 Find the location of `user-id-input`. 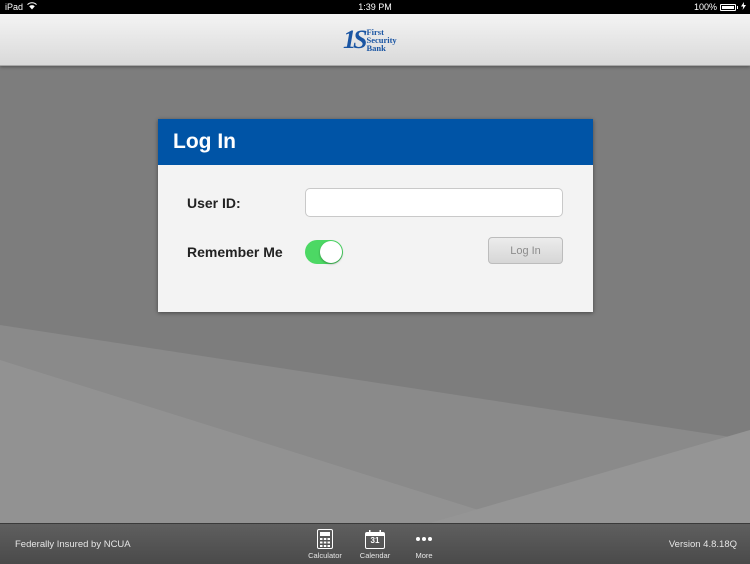

user-id-input is located at coordinates (434, 202).